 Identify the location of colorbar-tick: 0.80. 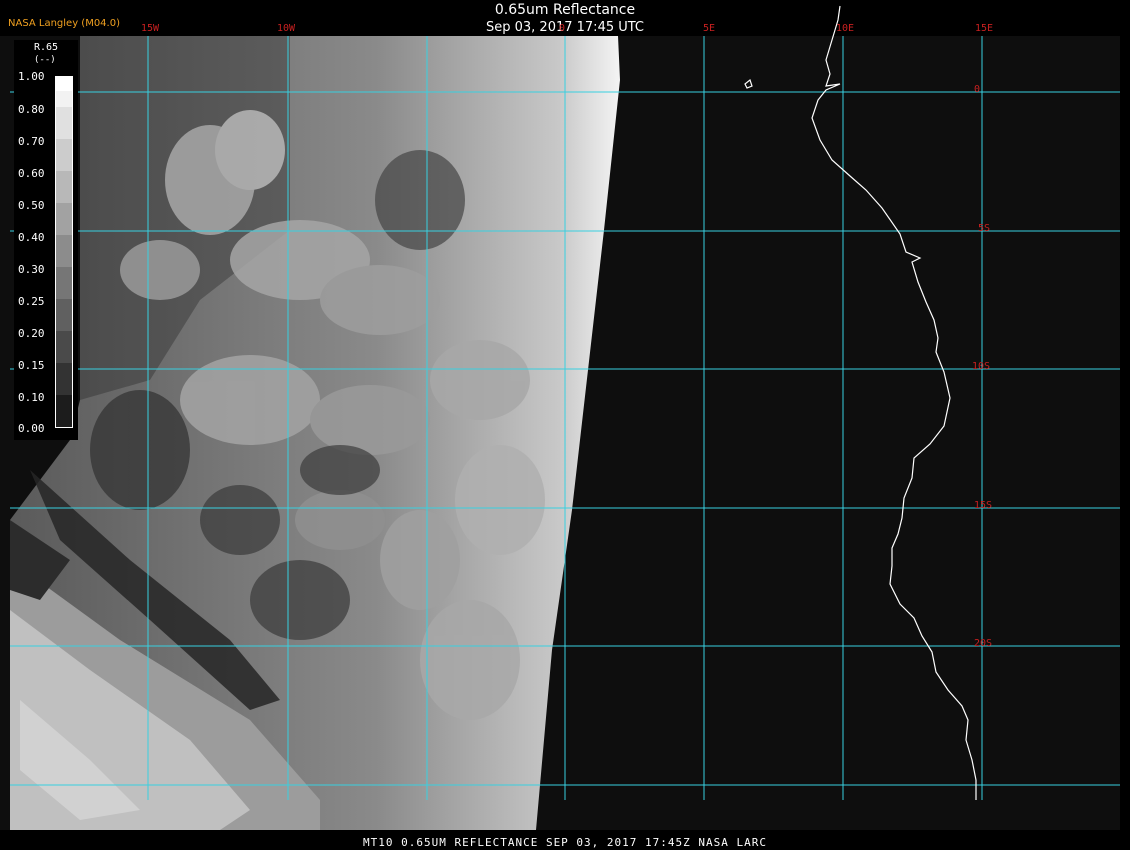
(31, 109).